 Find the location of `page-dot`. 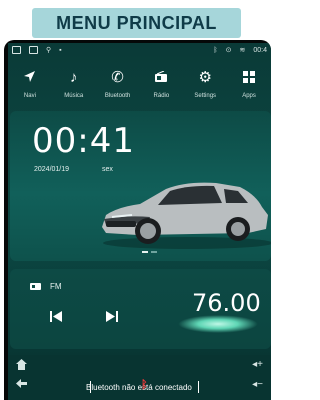

page-dot is located at coordinates (154, 252).